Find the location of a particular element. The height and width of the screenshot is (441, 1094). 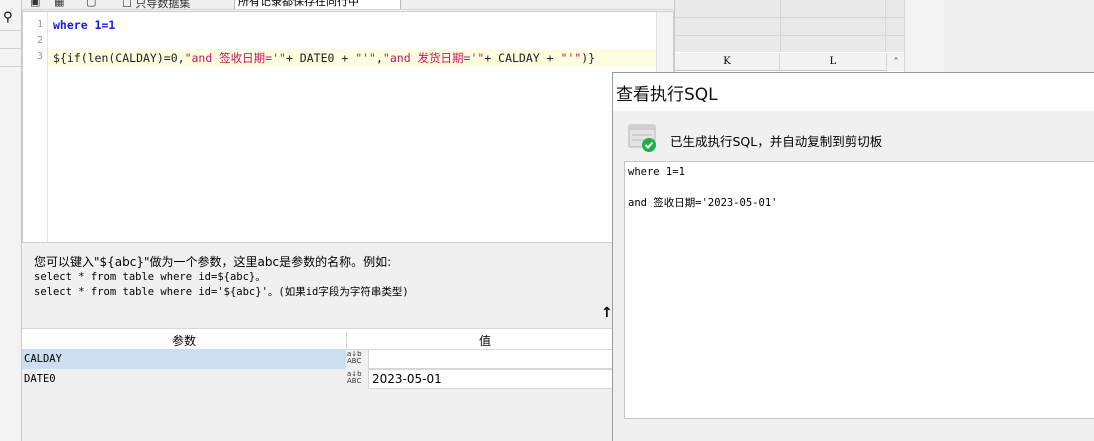

database-success-icon is located at coordinates (643, 138).